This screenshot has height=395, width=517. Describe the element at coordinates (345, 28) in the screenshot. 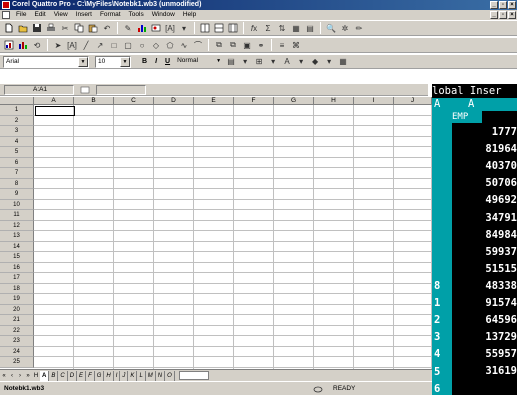

I see `expert-icon: ✲` at that location.